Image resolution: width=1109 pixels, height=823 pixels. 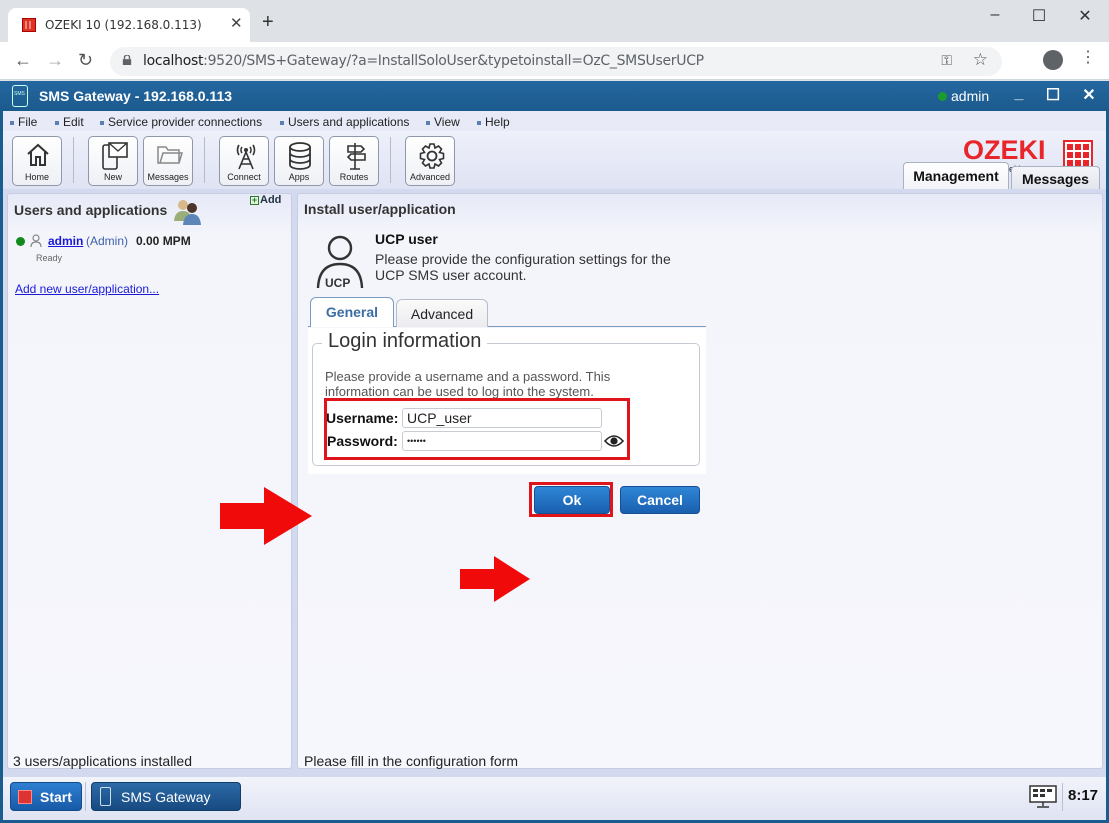 I want to click on tab-management: Management, so click(x=956, y=175).